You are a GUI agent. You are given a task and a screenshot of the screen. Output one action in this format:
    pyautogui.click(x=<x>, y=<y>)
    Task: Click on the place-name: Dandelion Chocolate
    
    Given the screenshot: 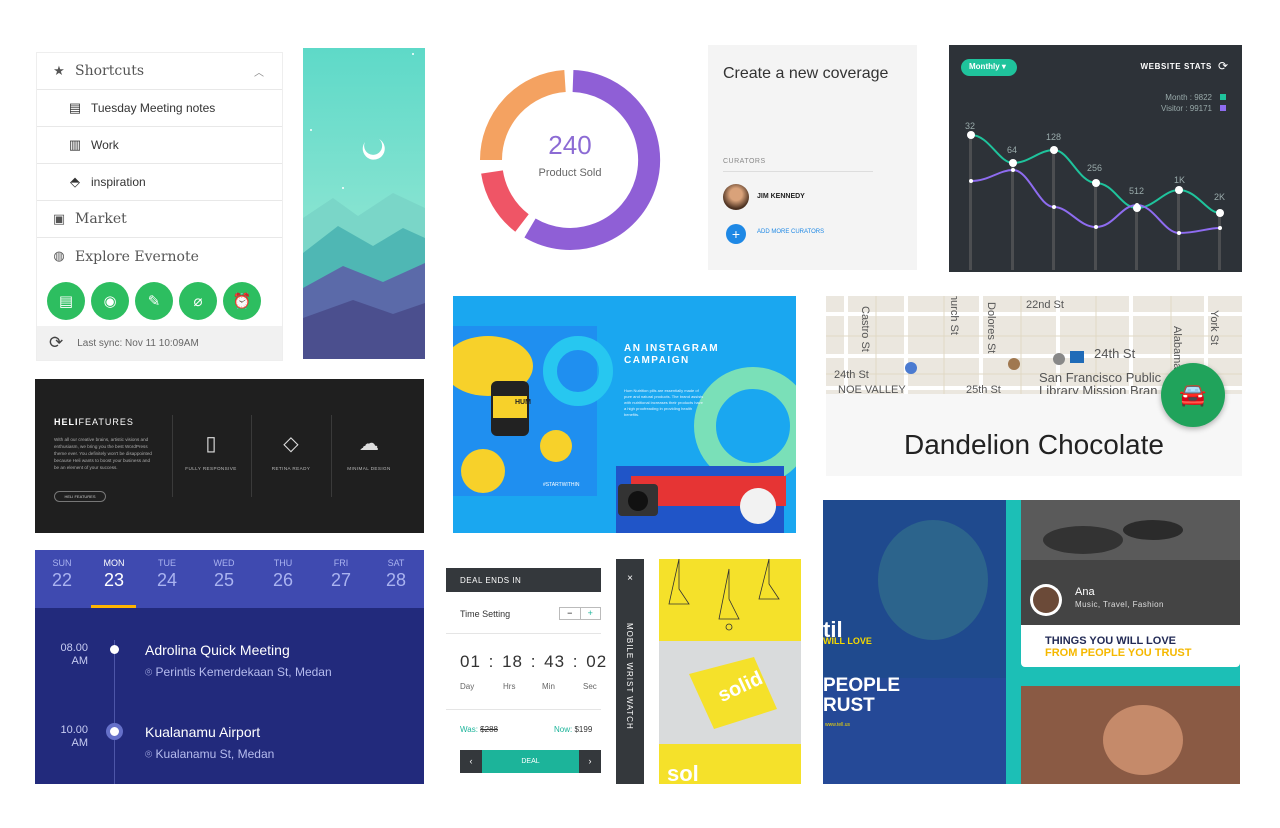 What is the action you would take?
    pyautogui.click(x=1034, y=444)
    